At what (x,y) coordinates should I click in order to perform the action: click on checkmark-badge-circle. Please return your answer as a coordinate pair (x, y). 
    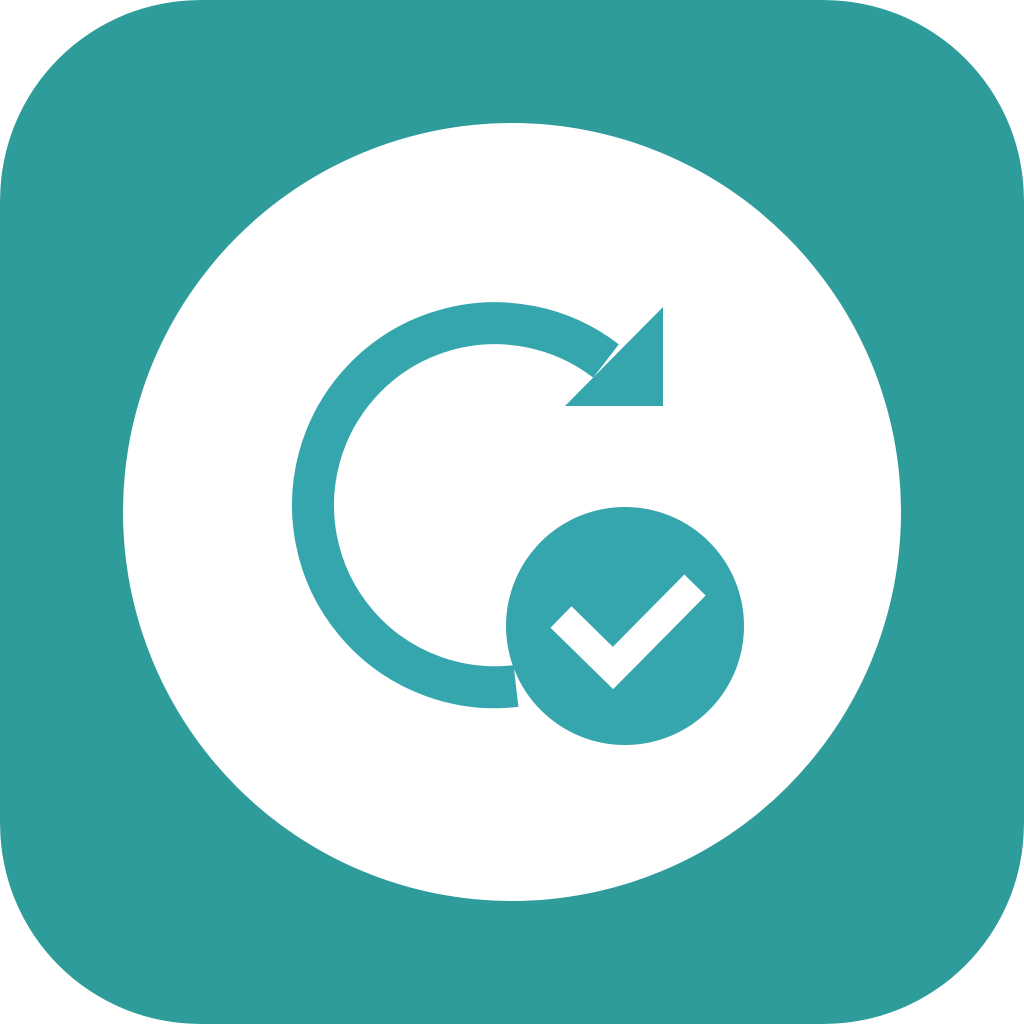
    Looking at the image, I should click on (625, 626).